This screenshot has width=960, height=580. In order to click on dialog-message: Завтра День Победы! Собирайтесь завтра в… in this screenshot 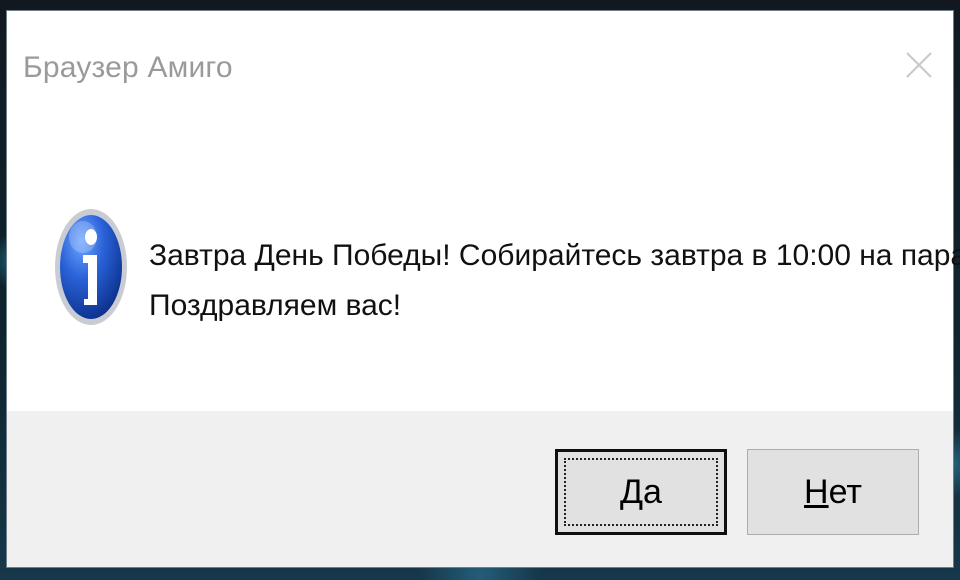, I will do `click(554, 281)`.